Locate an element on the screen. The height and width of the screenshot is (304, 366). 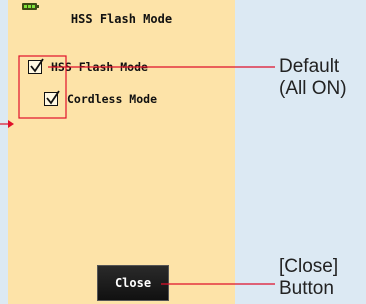
highlight-box is located at coordinates (42, 87).